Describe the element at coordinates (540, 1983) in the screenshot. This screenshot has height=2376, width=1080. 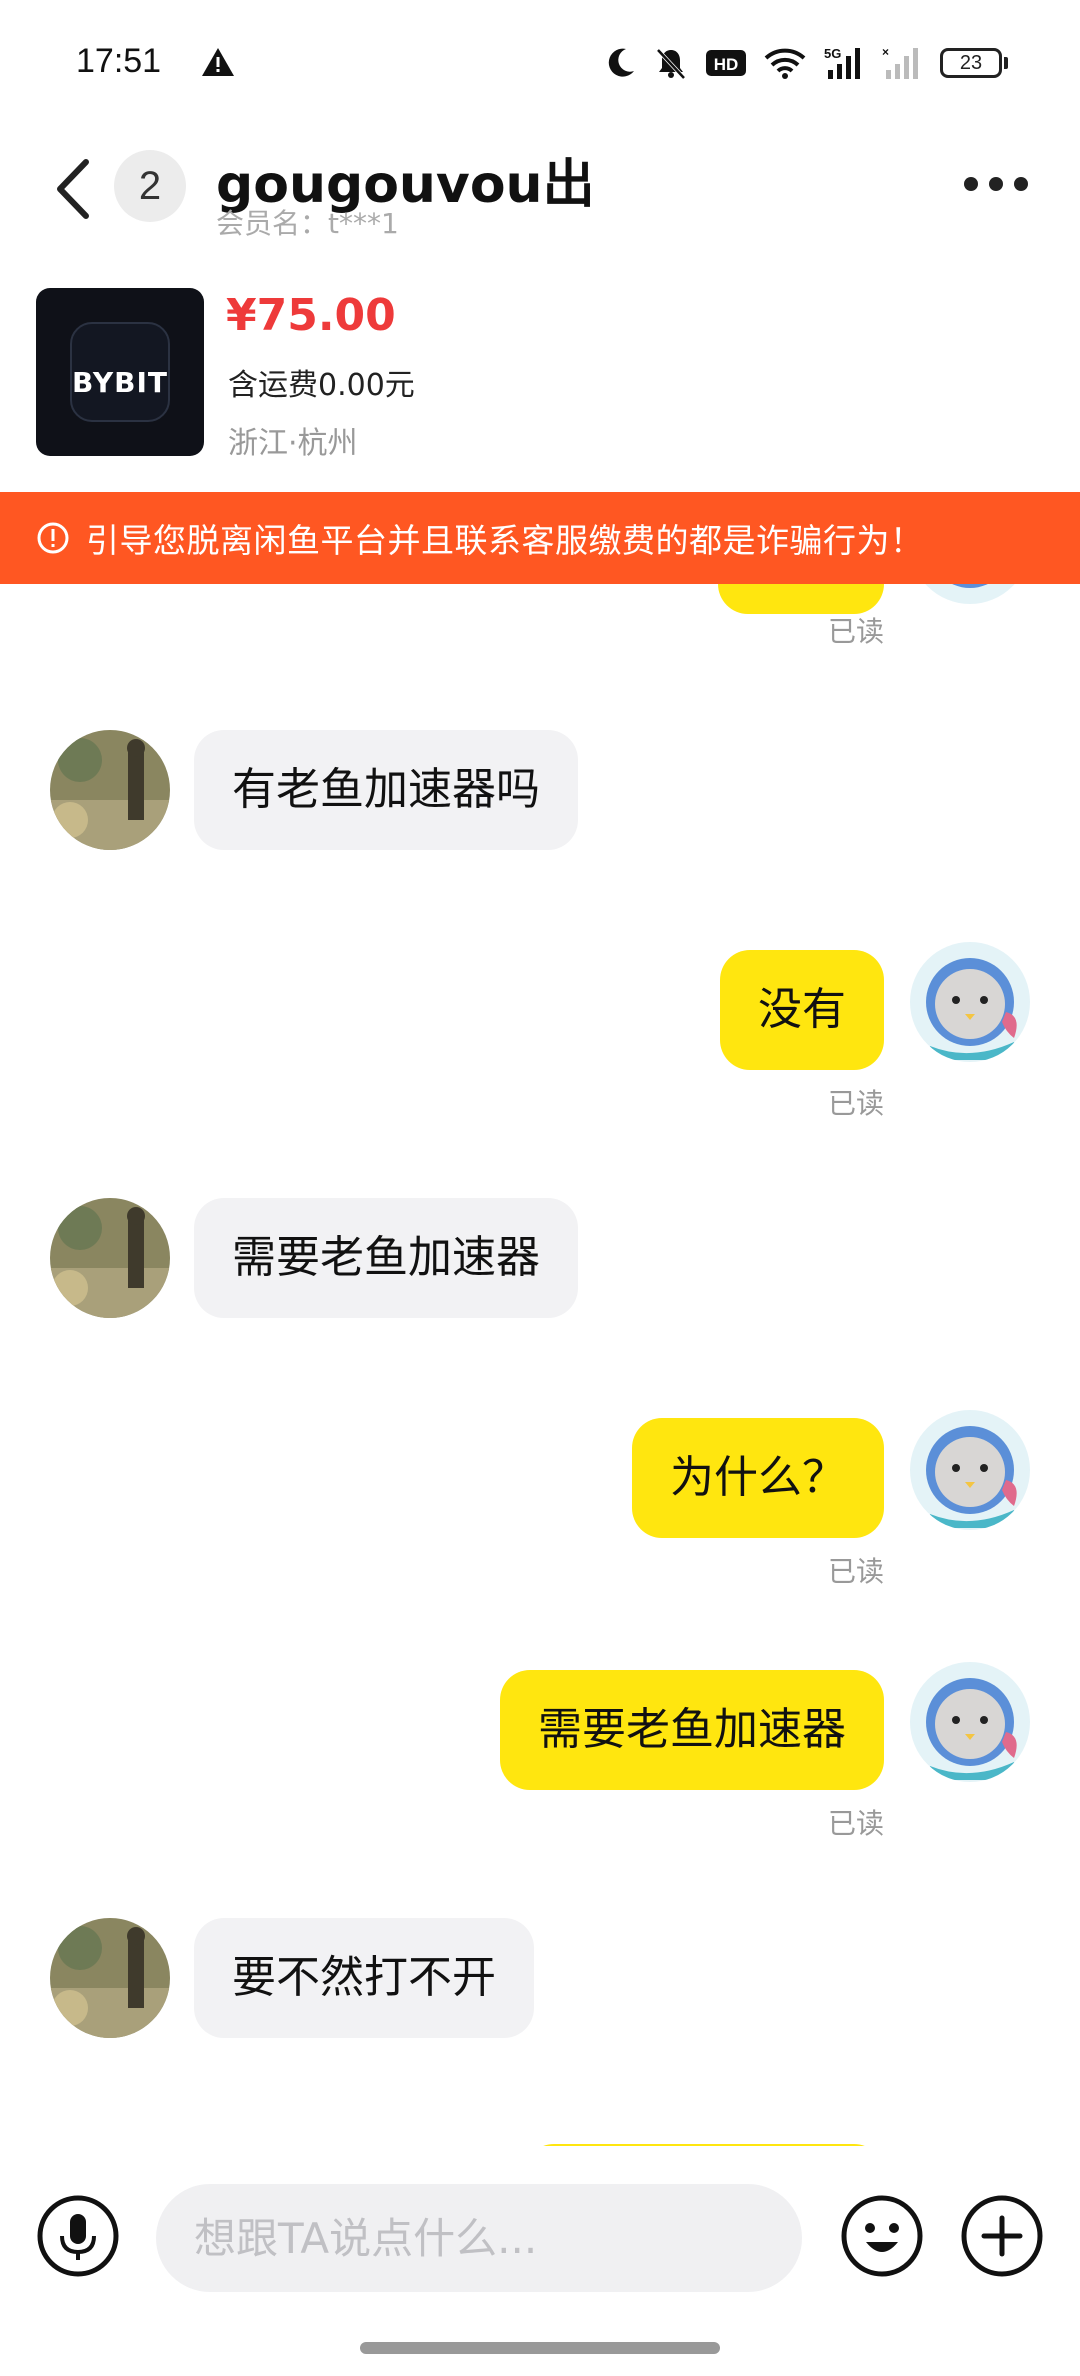
I see `message-in: 要不然打不开` at that location.